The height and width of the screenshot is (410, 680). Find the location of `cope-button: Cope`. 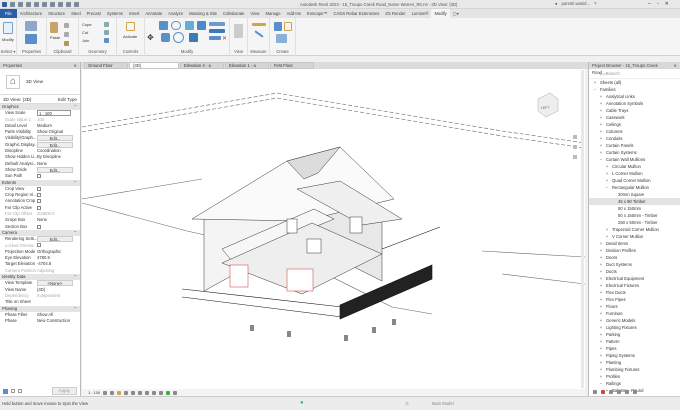

cope-button: Cope is located at coordinates (87, 24).